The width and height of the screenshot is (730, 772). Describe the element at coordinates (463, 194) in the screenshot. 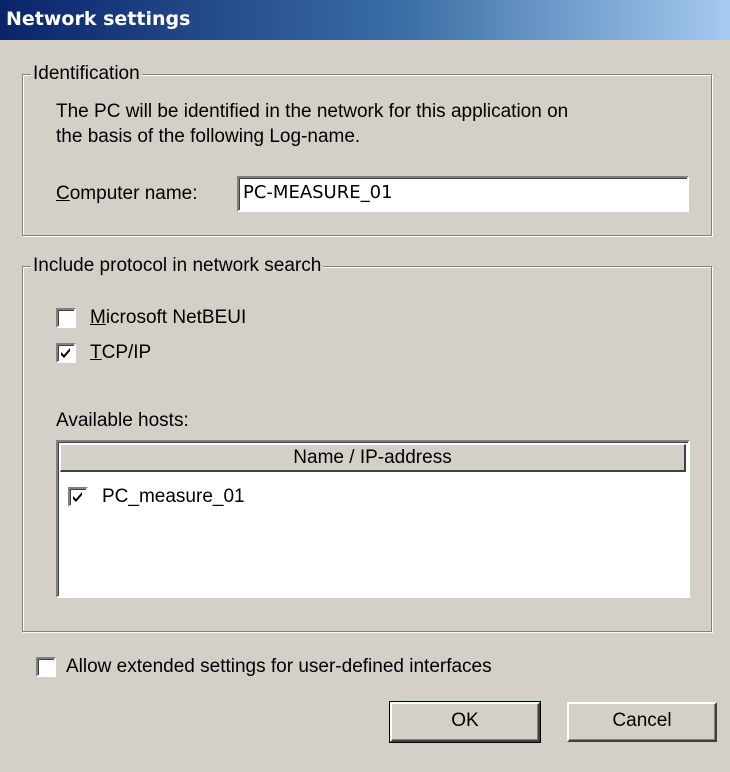

I see `computer-name-input: PC-MEASURE_01` at that location.